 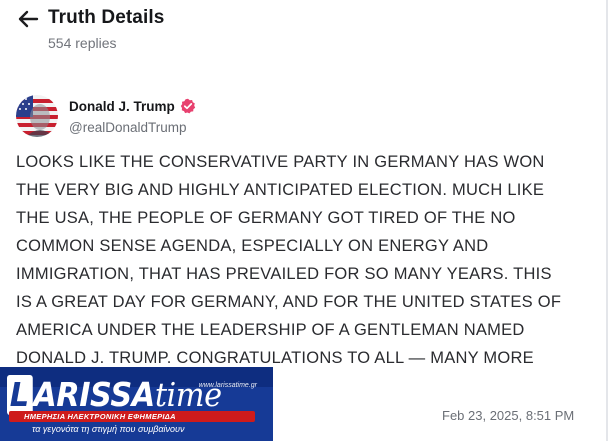 What do you see at coordinates (106, 17) in the screenshot?
I see `page-title: Truth Details` at bounding box center [106, 17].